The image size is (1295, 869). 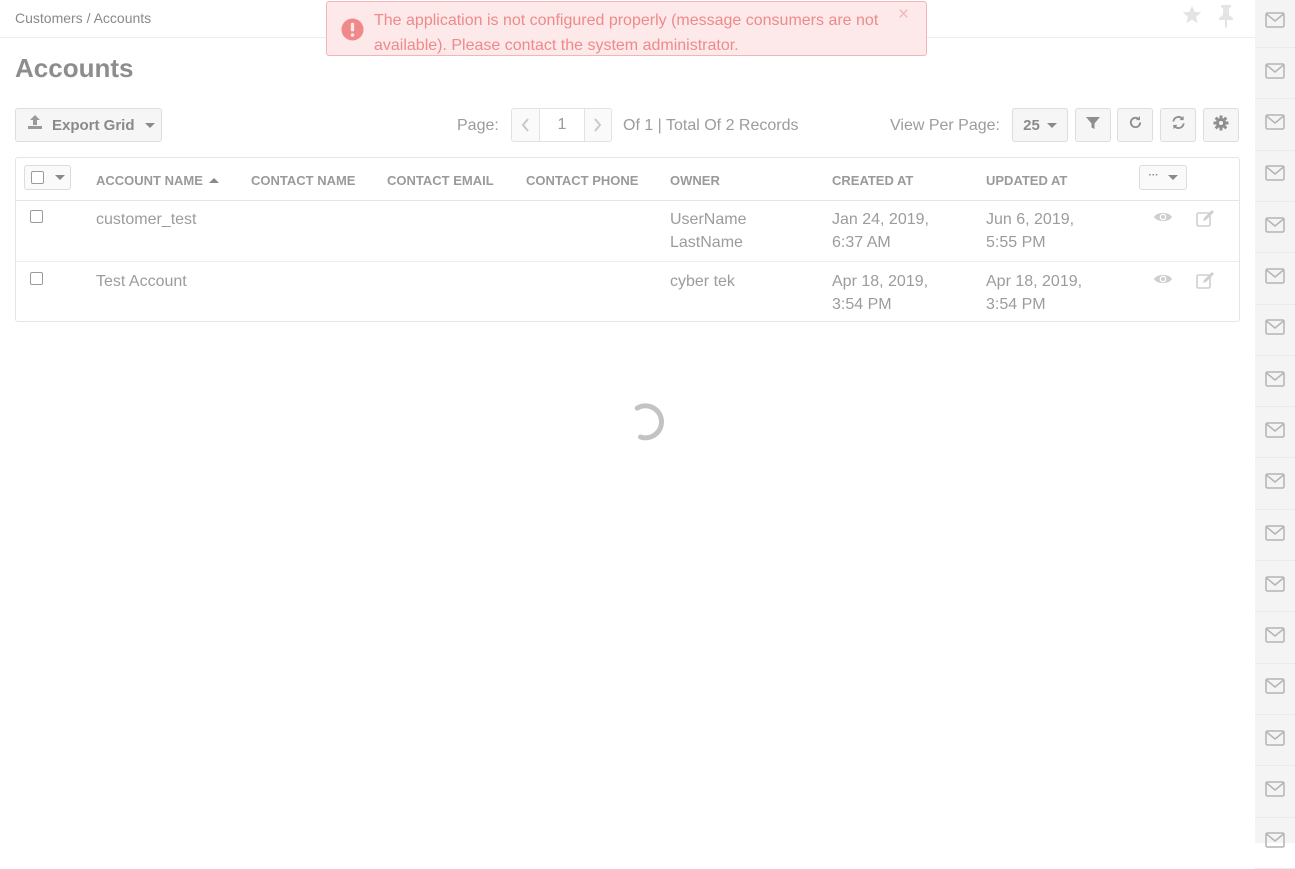 I want to click on ellipsis-icon: ···, so click(x=1153, y=175).